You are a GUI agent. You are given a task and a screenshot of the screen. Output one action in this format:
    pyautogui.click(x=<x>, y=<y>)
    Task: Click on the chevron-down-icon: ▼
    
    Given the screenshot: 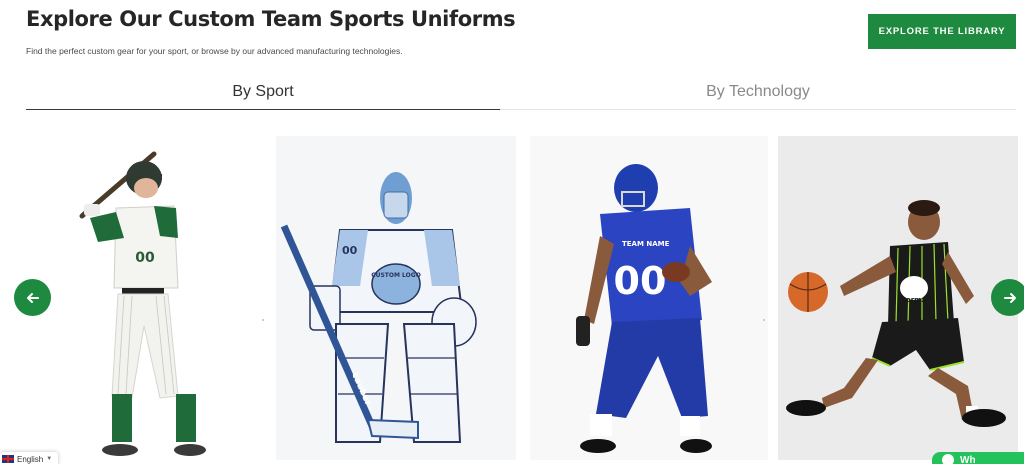 What is the action you would take?
    pyautogui.click(x=49, y=459)
    